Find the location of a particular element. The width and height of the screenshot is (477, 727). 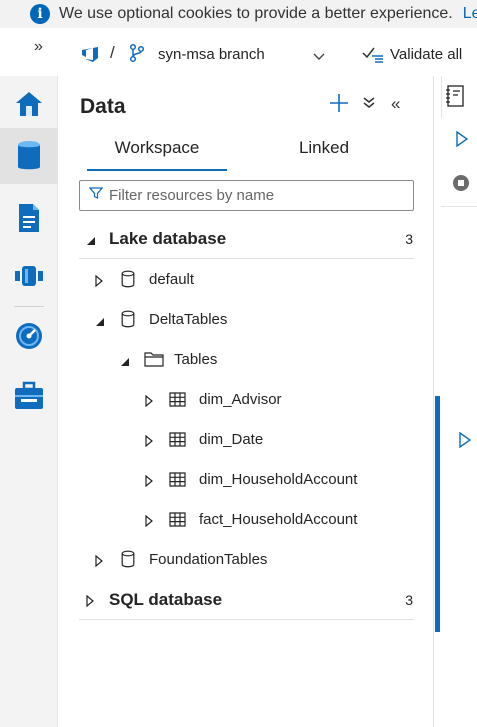

tree-item-label: dim_HouseholdAccount is located at coordinates (278, 479).